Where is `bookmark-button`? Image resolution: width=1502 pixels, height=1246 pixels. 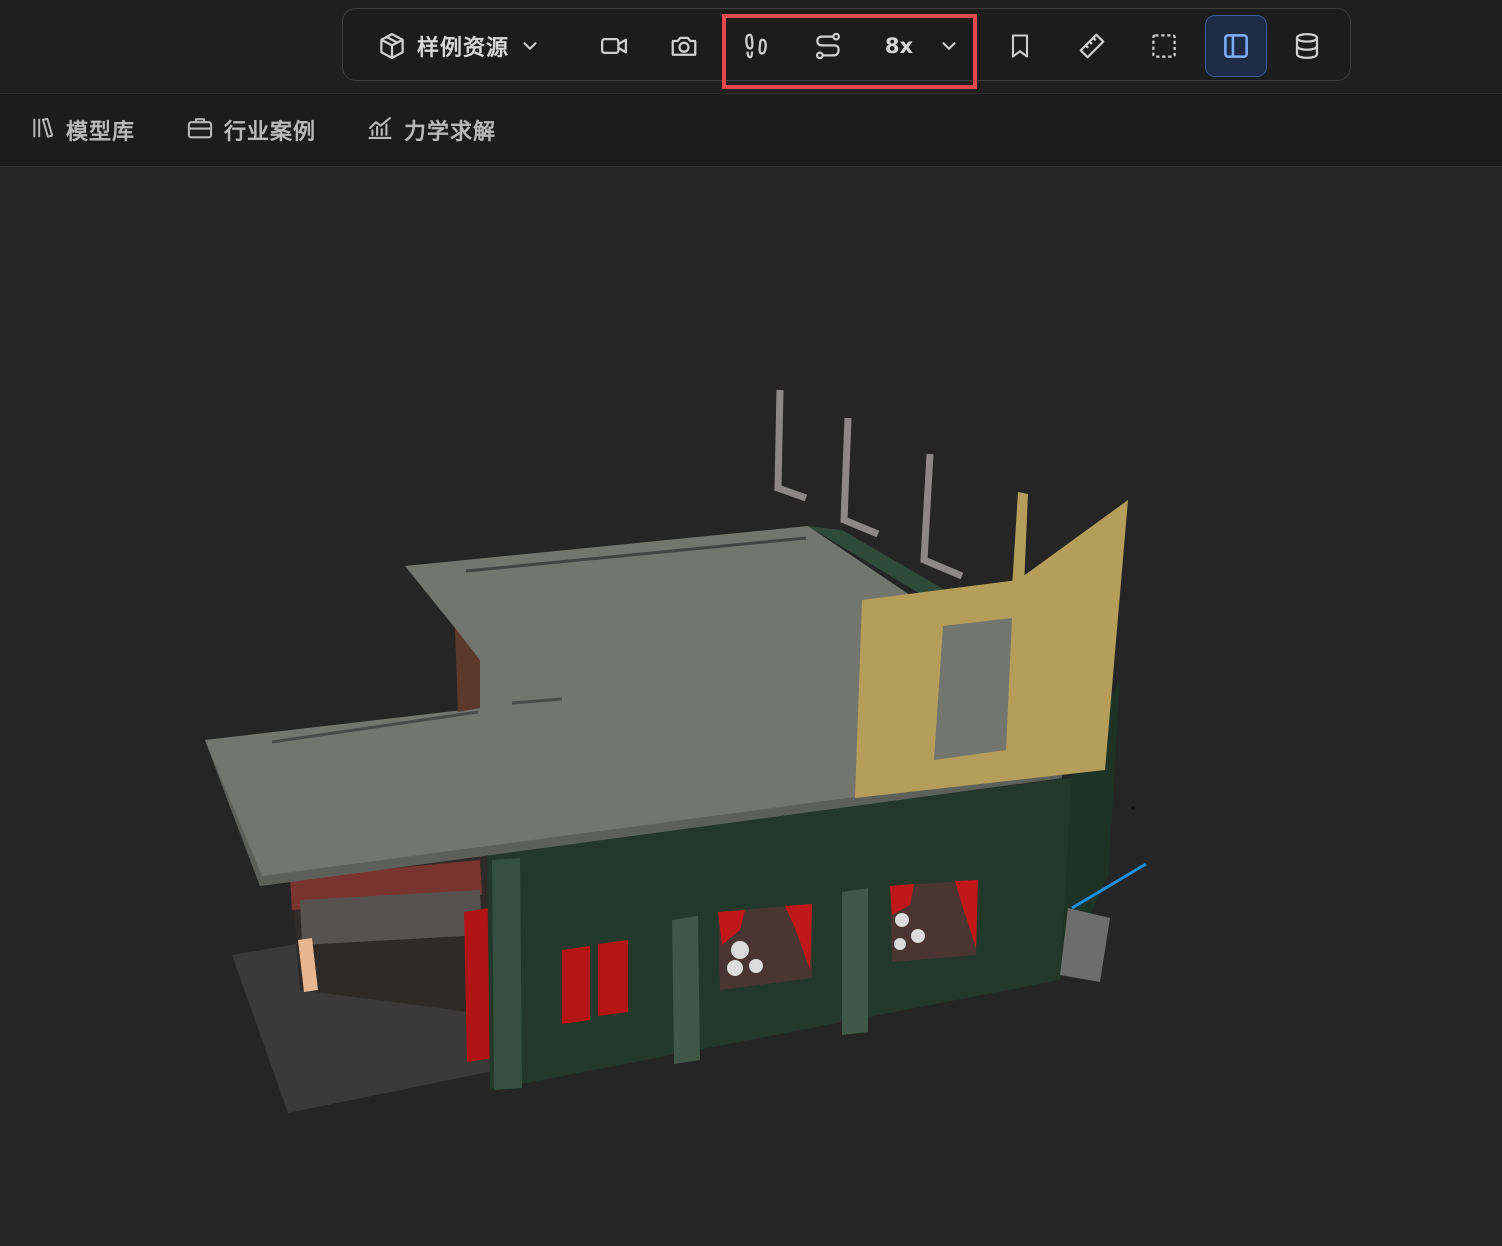 bookmark-button is located at coordinates (1020, 46).